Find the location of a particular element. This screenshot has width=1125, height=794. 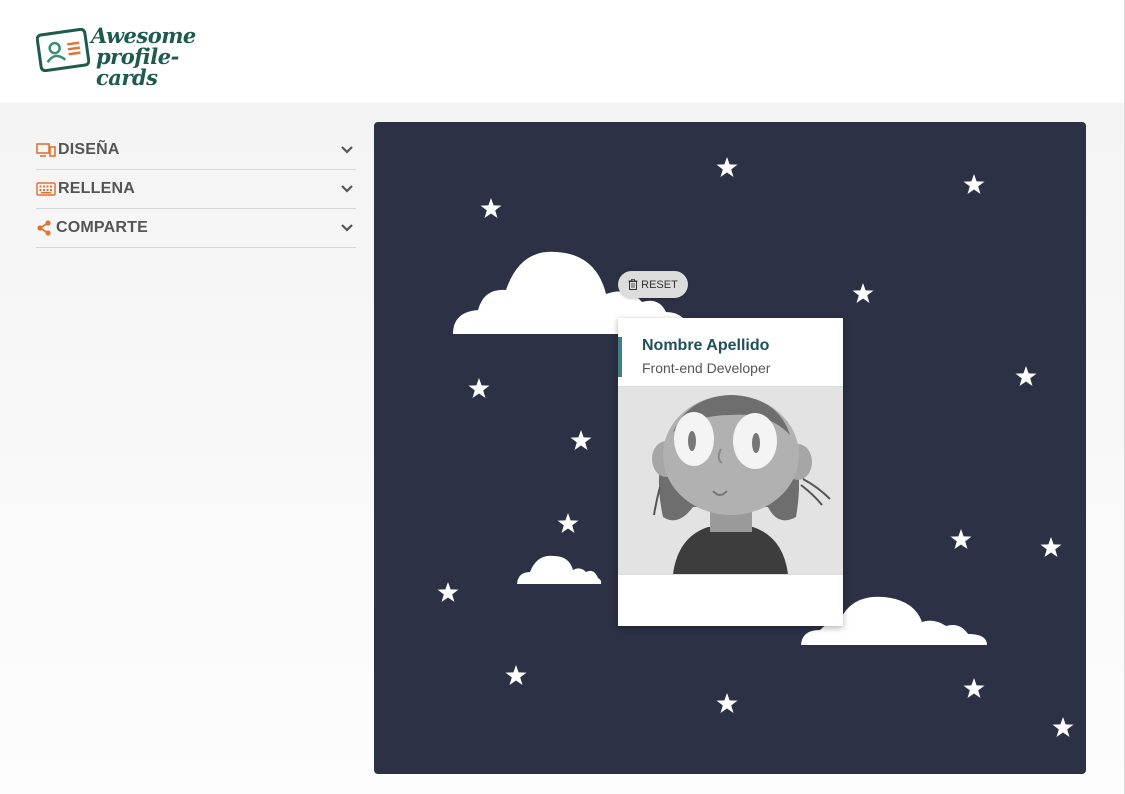

logo-text: Awesome profile-cards is located at coordinates (158, 56).